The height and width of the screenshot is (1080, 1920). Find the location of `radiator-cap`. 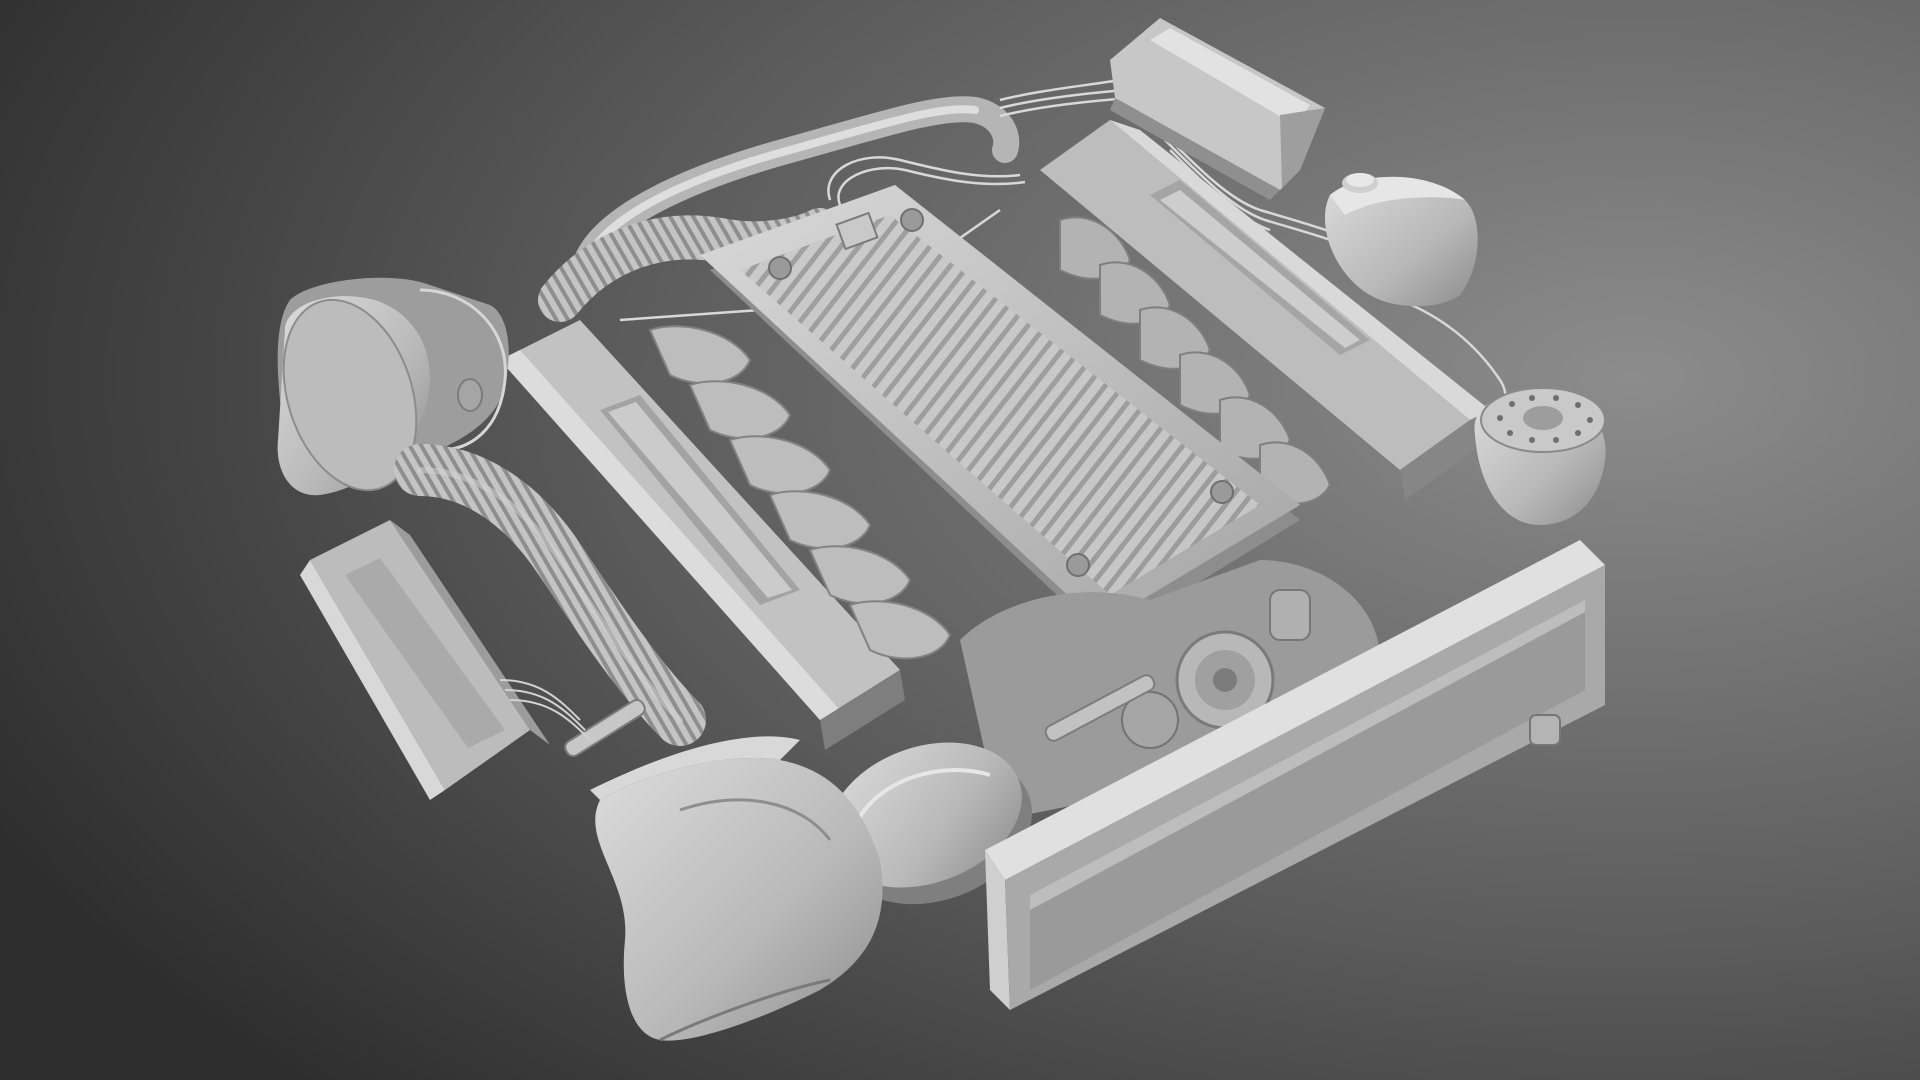

radiator-cap is located at coordinates (1545, 730).